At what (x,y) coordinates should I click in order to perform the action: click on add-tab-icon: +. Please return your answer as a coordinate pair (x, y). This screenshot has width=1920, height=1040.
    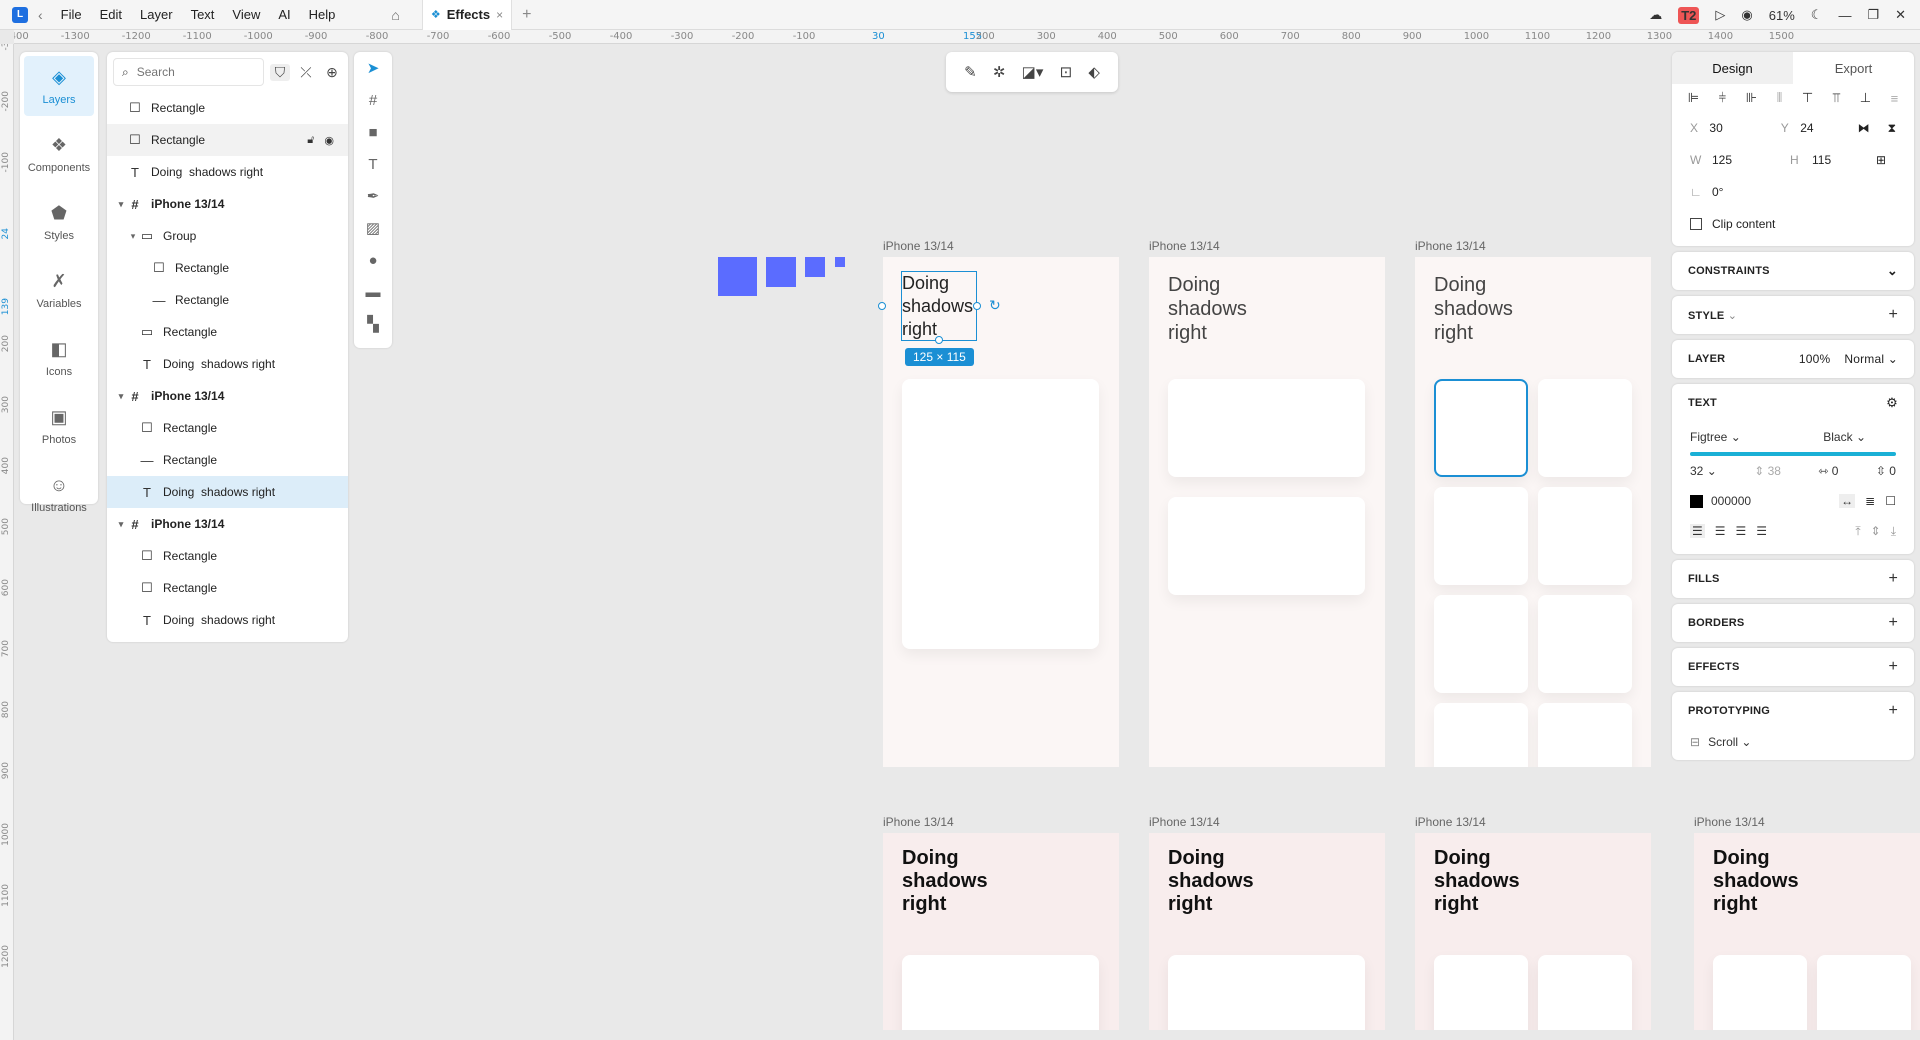
    Looking at the image, I should click on (526, 15).